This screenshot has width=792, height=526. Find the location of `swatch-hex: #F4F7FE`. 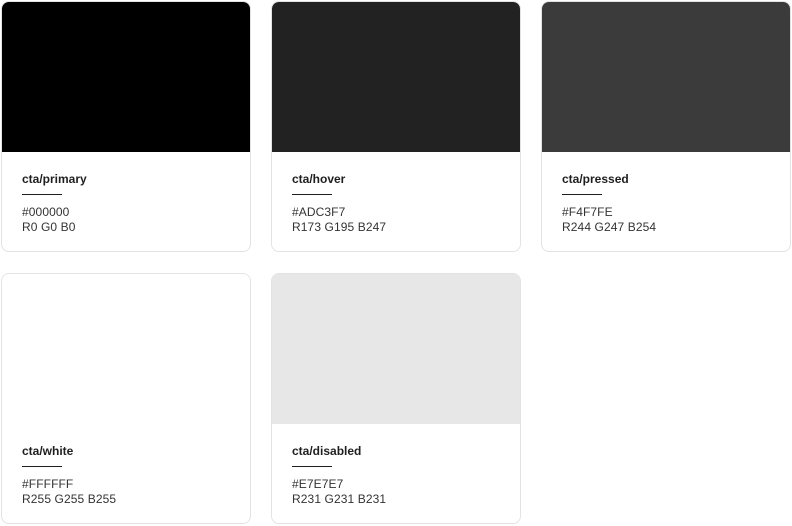

swatch-hex: #F4F7FE is located at coordinates (587, 212).